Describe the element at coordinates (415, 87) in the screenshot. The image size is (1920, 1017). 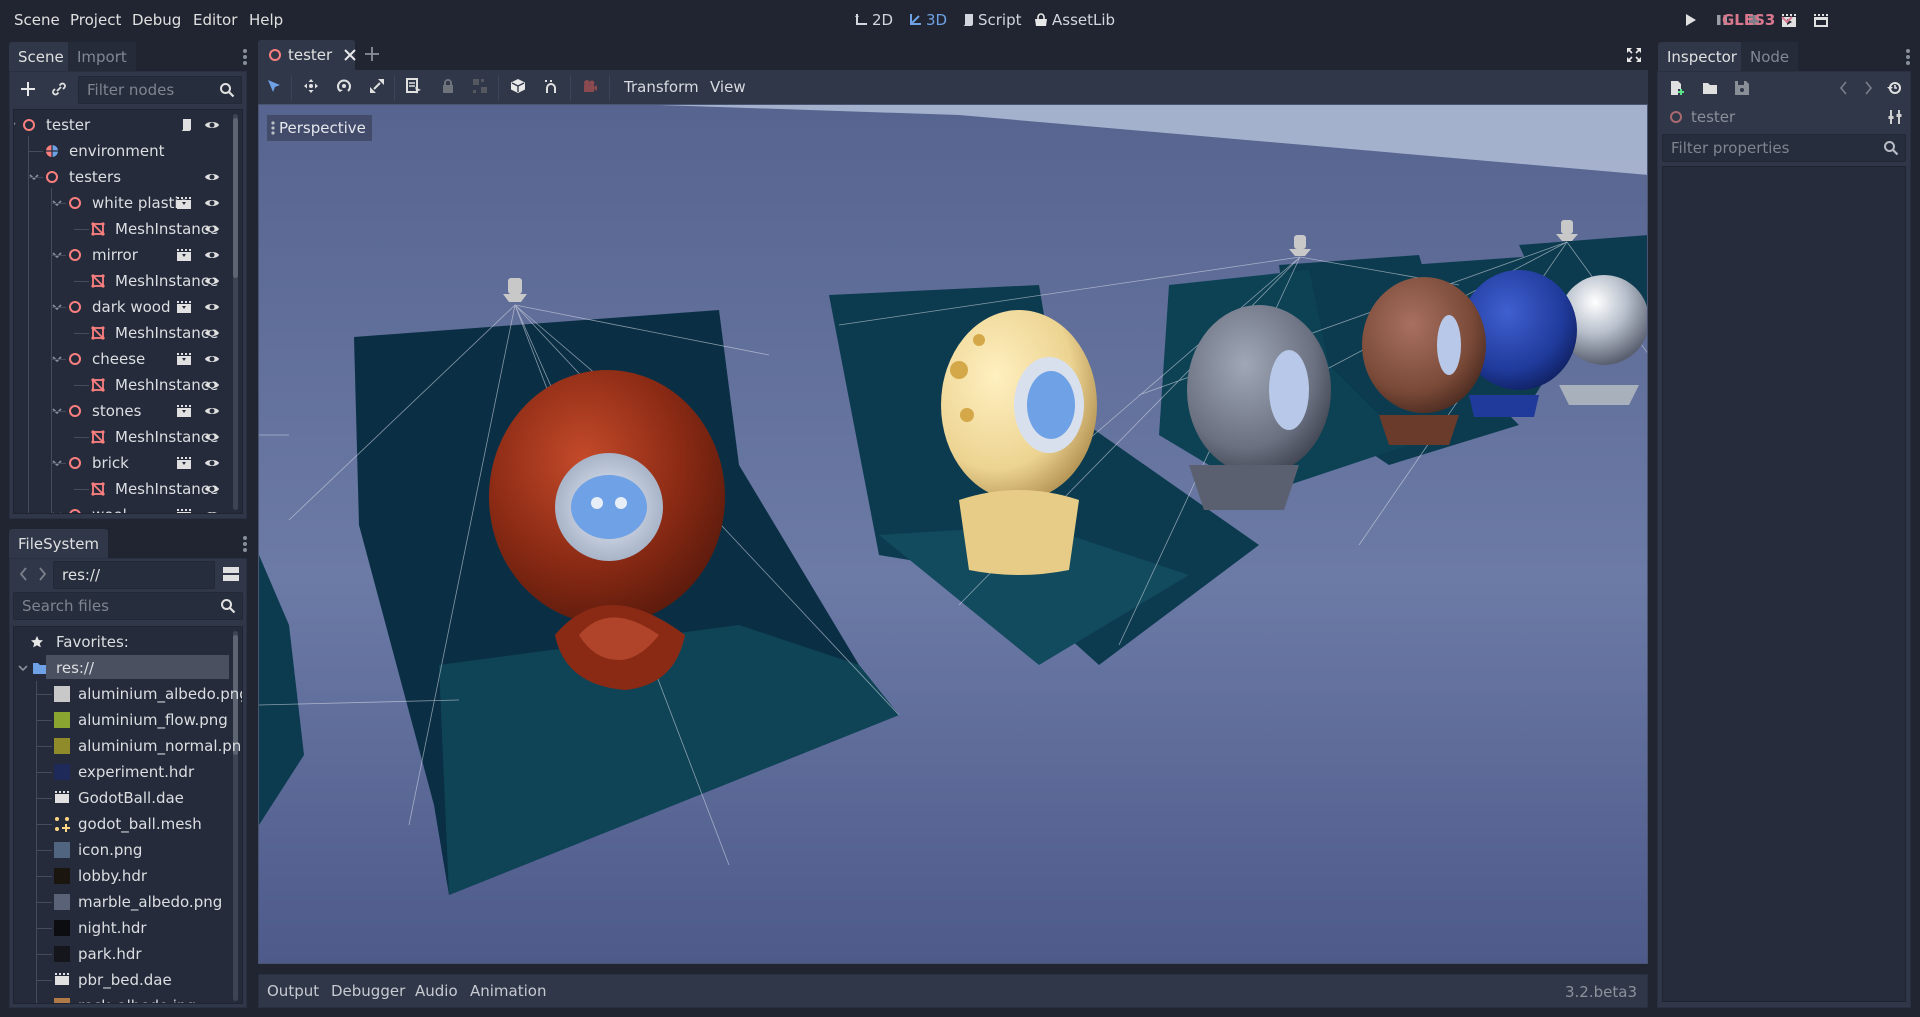
I see `list-select-button` at that location.